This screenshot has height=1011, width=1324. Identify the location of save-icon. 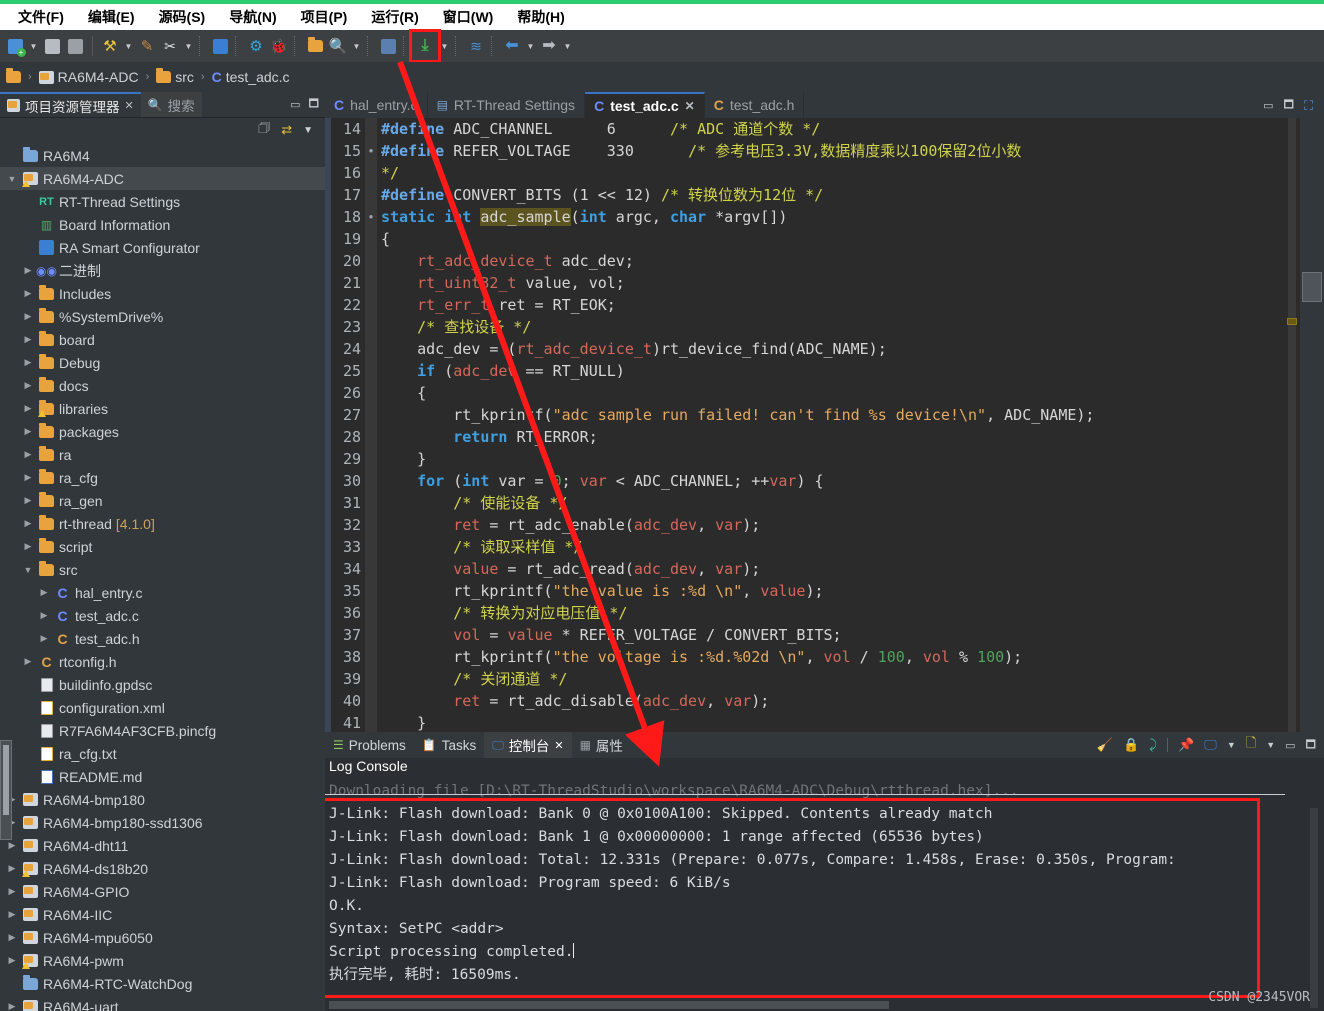
(52, 46).